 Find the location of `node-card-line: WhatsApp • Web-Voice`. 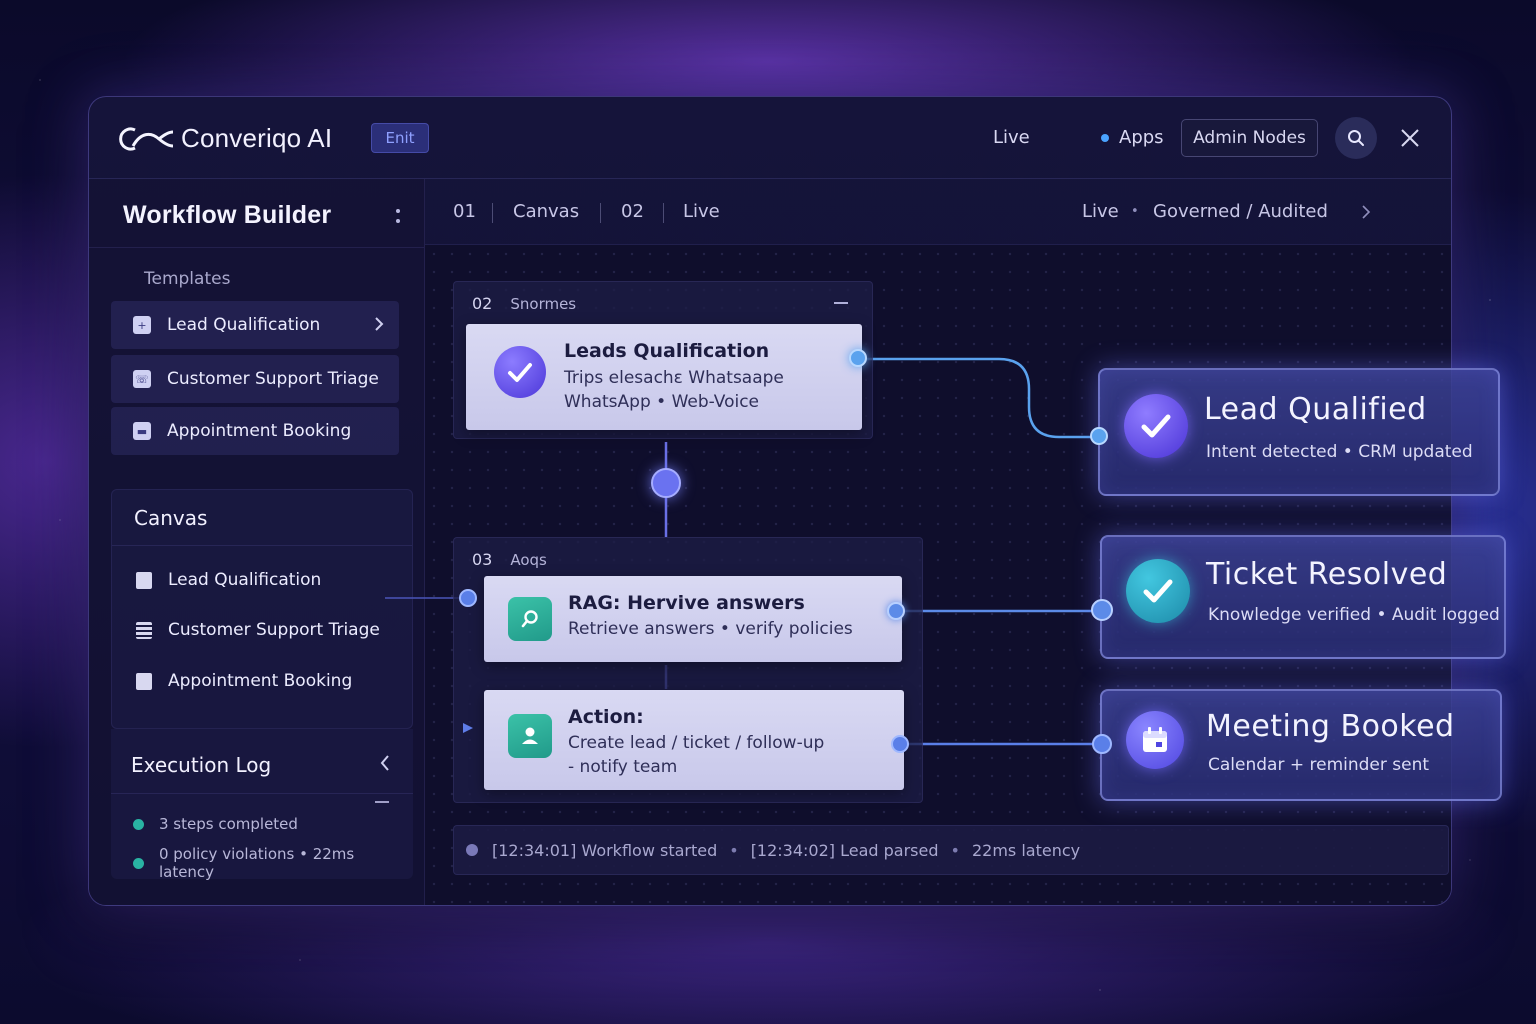

node-card-line: WhatsApp • Web-Voice is located at coordinates (662, 402).